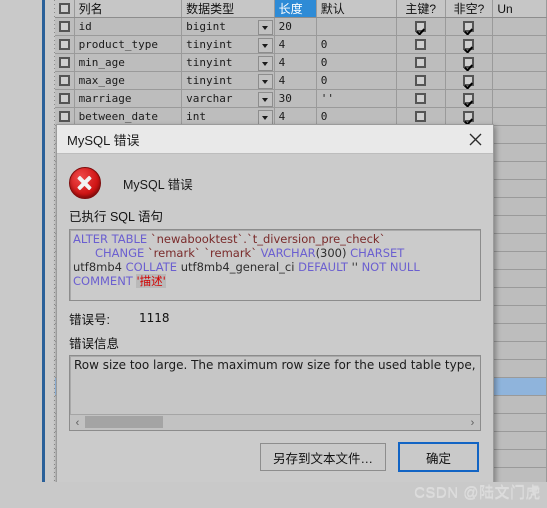  I want to click on cell-data-type: int, so click(228, 116).